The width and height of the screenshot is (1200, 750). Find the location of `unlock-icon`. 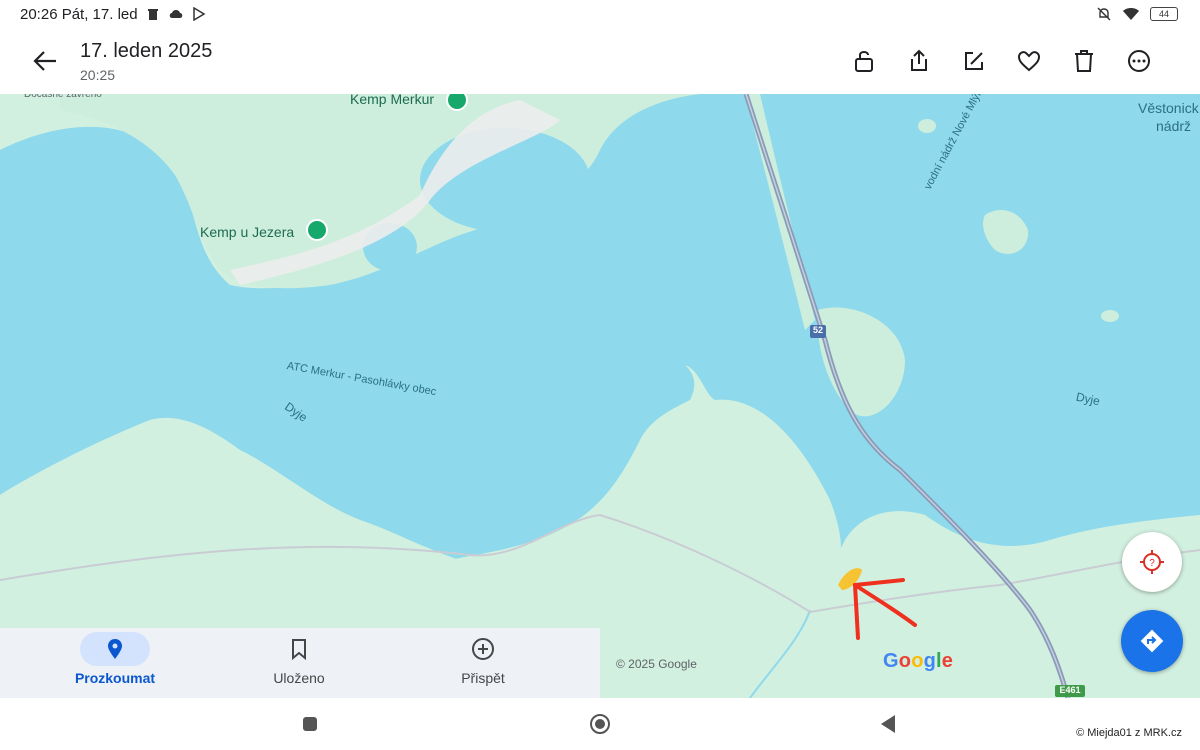

unlock-icon is located at coordinates (864, 61).